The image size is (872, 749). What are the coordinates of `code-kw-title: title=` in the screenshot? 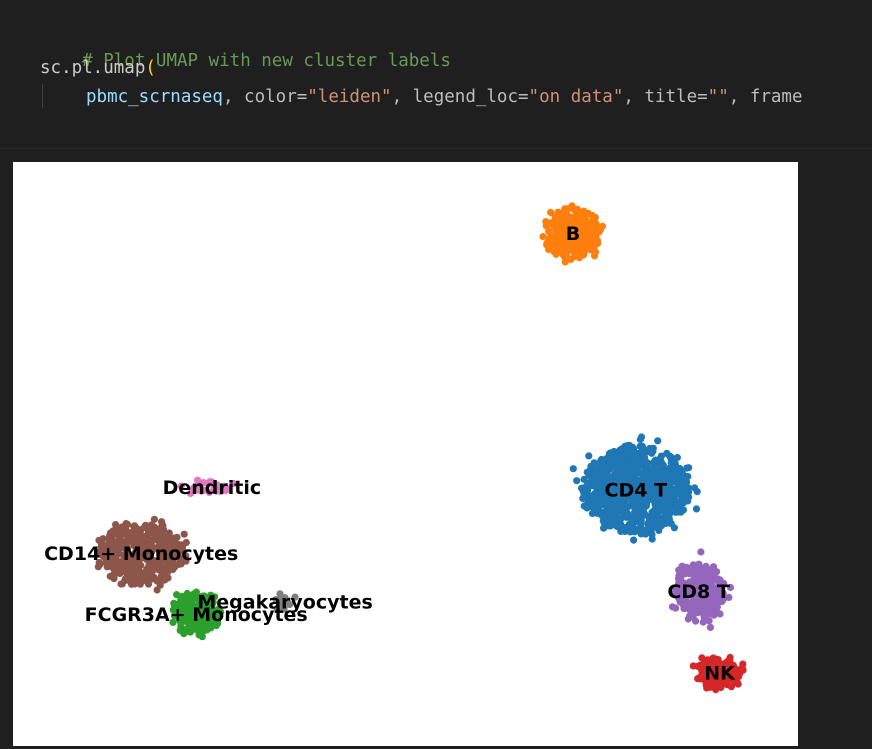 It's located at (676, 97).